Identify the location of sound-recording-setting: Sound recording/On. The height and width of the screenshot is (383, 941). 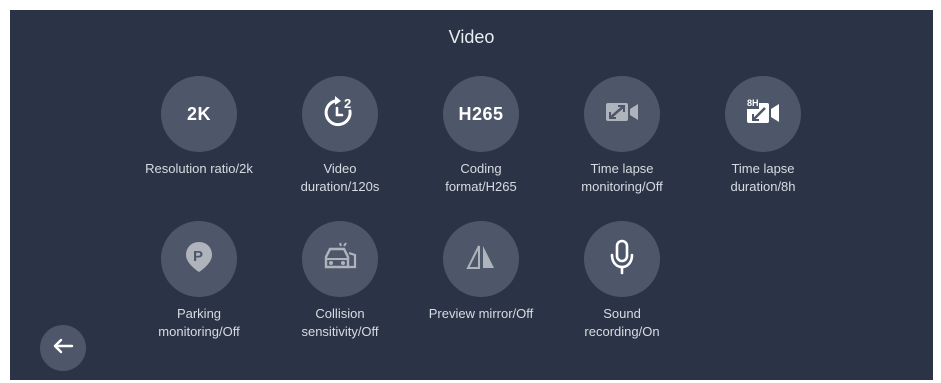
(622, 281).